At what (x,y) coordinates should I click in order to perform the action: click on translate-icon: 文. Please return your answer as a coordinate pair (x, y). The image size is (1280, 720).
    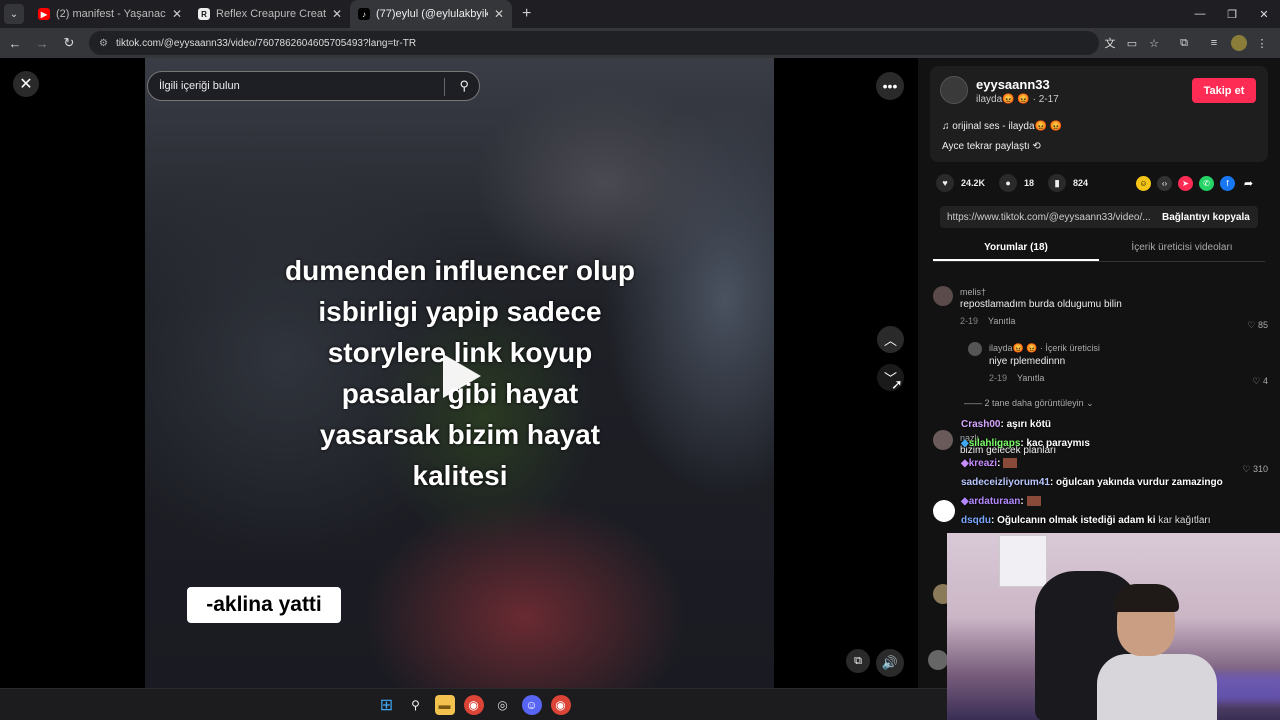
    Looking at the image, I should click on (1110, 43).